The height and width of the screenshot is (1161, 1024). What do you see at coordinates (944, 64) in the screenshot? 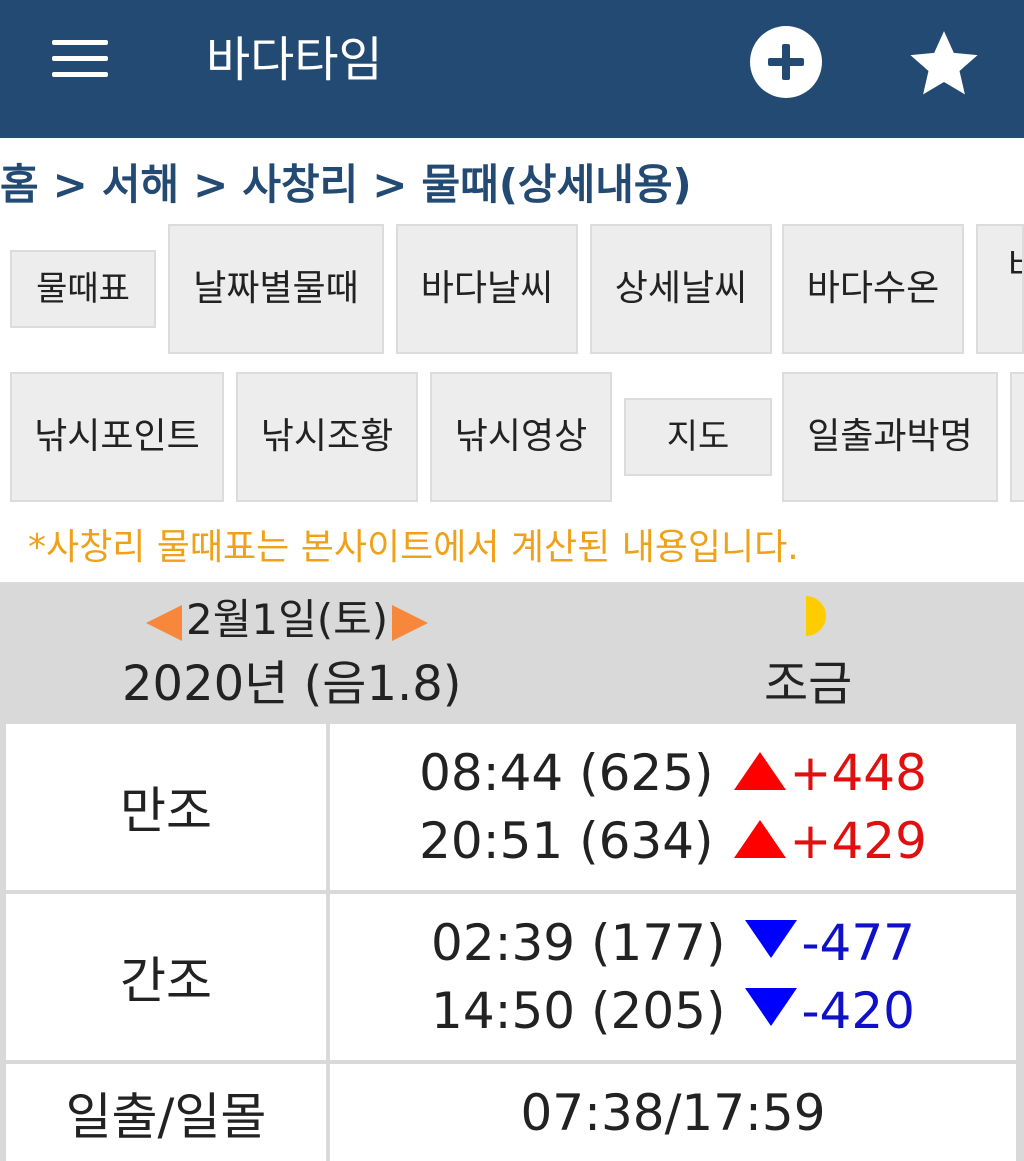
I see `star-icon` at bounding box center [944, 64].